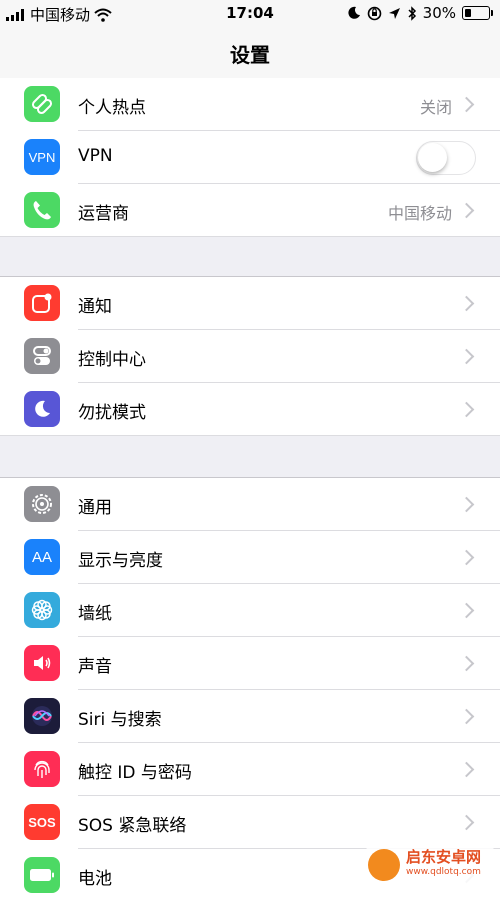 Image resolution: width=500 pixels, height=902 pixels. Describe the element at coordinates (250, 822) in the screenshot. I see `row-emergency-sos: SOS SOS 紧急联络` at that location.